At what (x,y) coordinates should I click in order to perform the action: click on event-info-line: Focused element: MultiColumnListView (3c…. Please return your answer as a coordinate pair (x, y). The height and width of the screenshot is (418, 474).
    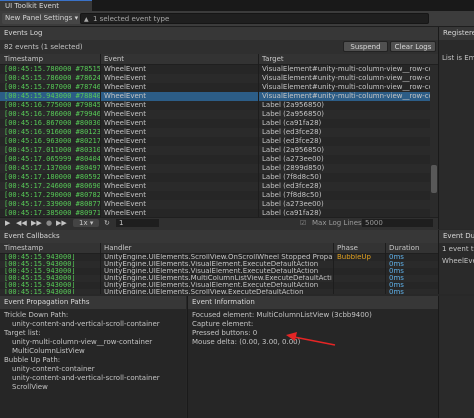
    Looking at the image, I should click on (282, 315).